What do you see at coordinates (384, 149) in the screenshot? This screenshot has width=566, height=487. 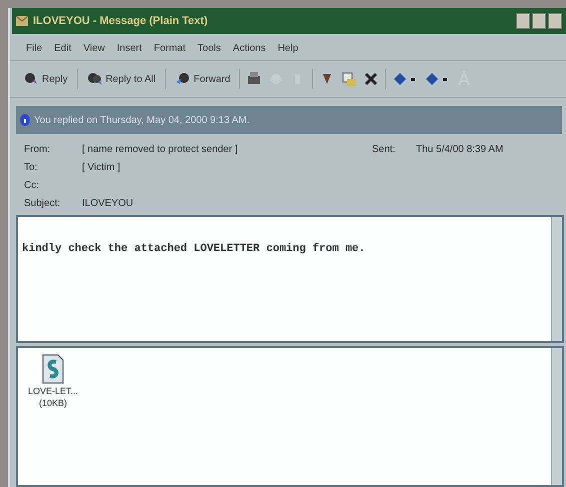 I see `header-label: Sent:` at bounding box center [384, 149].